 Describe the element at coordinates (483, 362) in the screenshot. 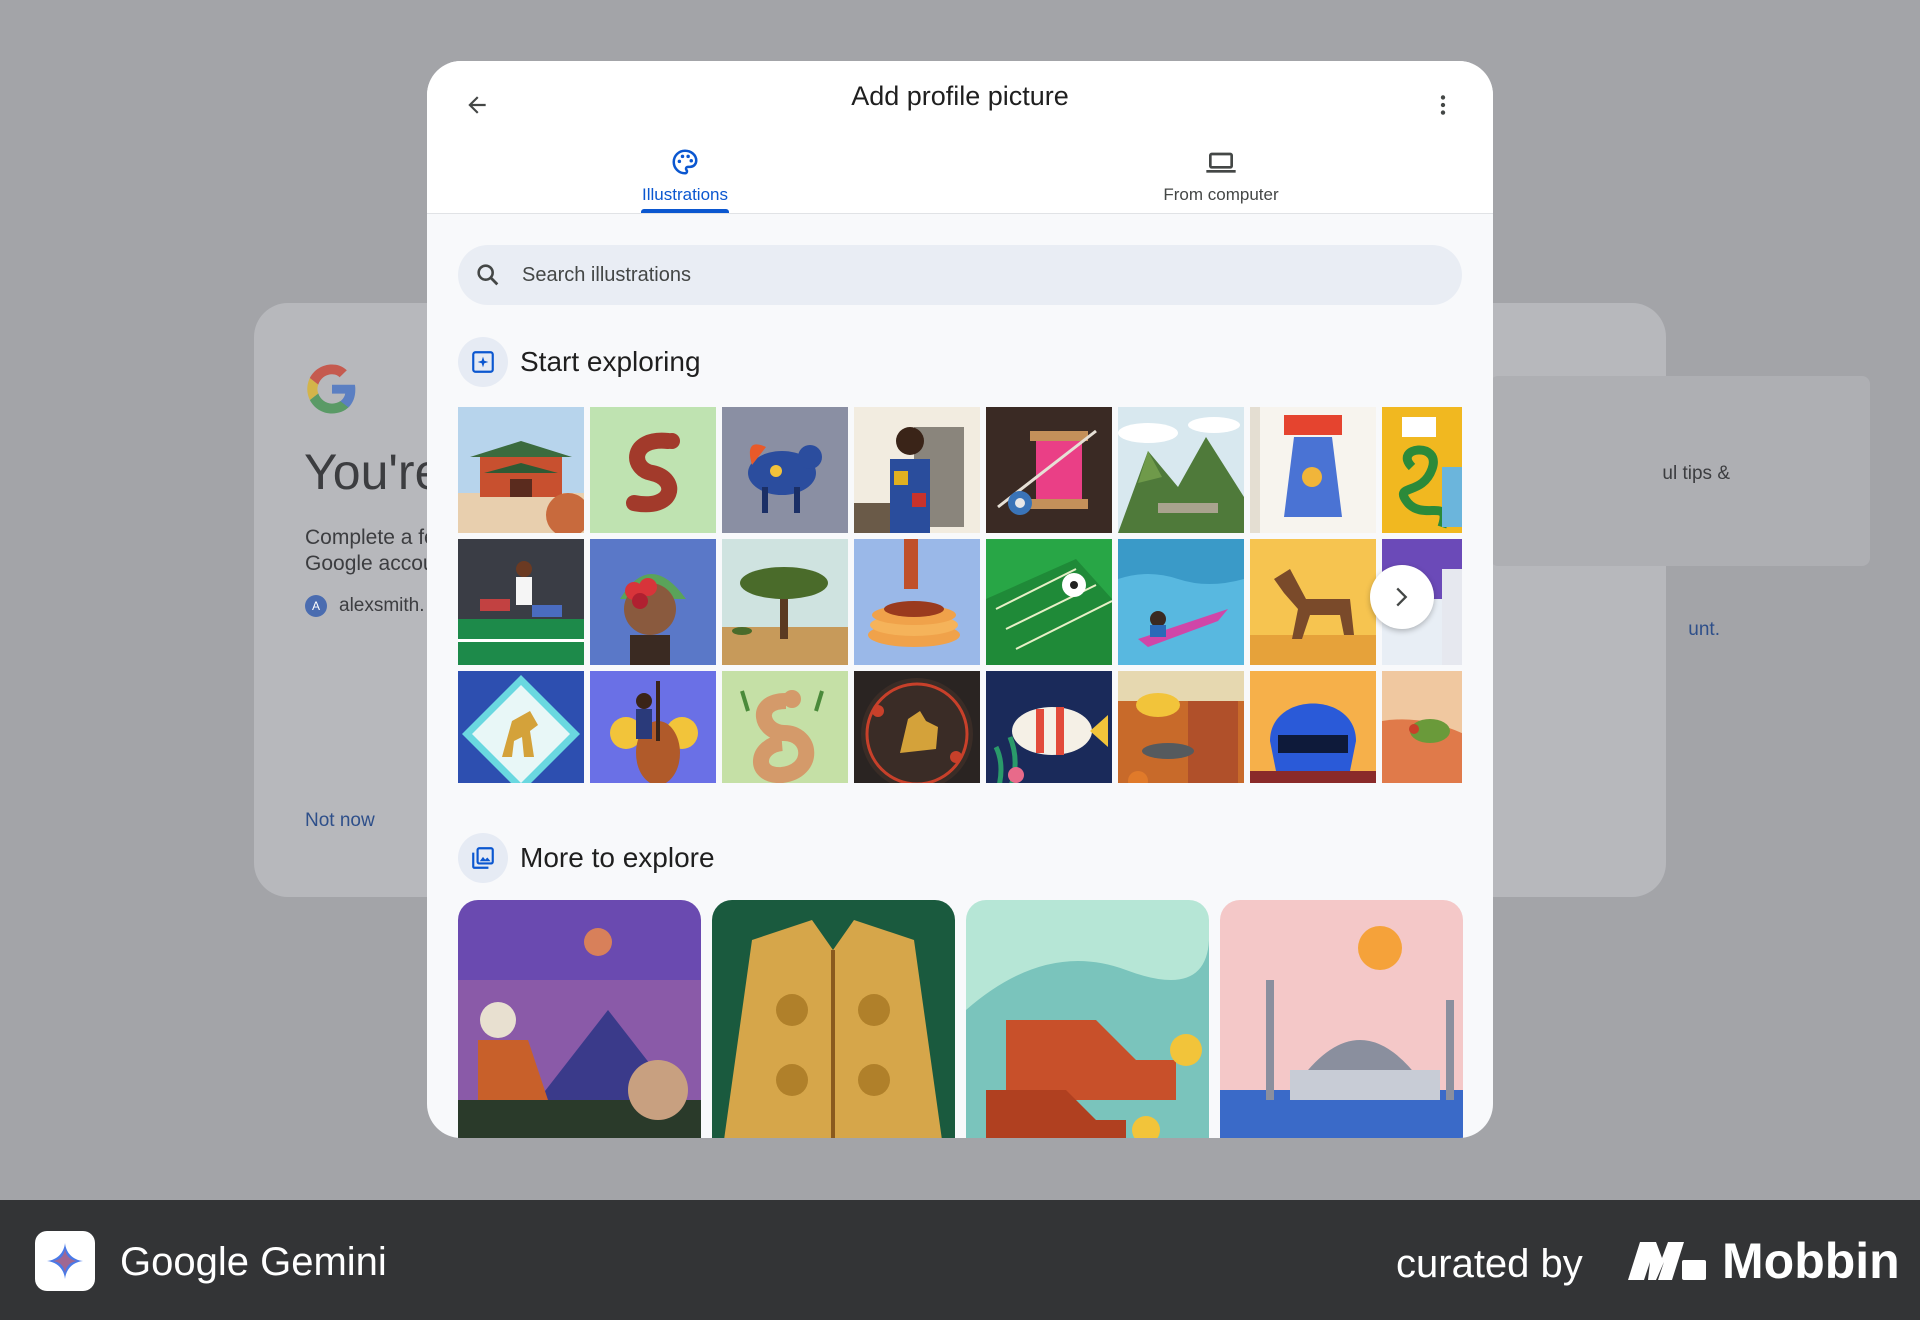

I see `sparkle-box-icon` at that location.